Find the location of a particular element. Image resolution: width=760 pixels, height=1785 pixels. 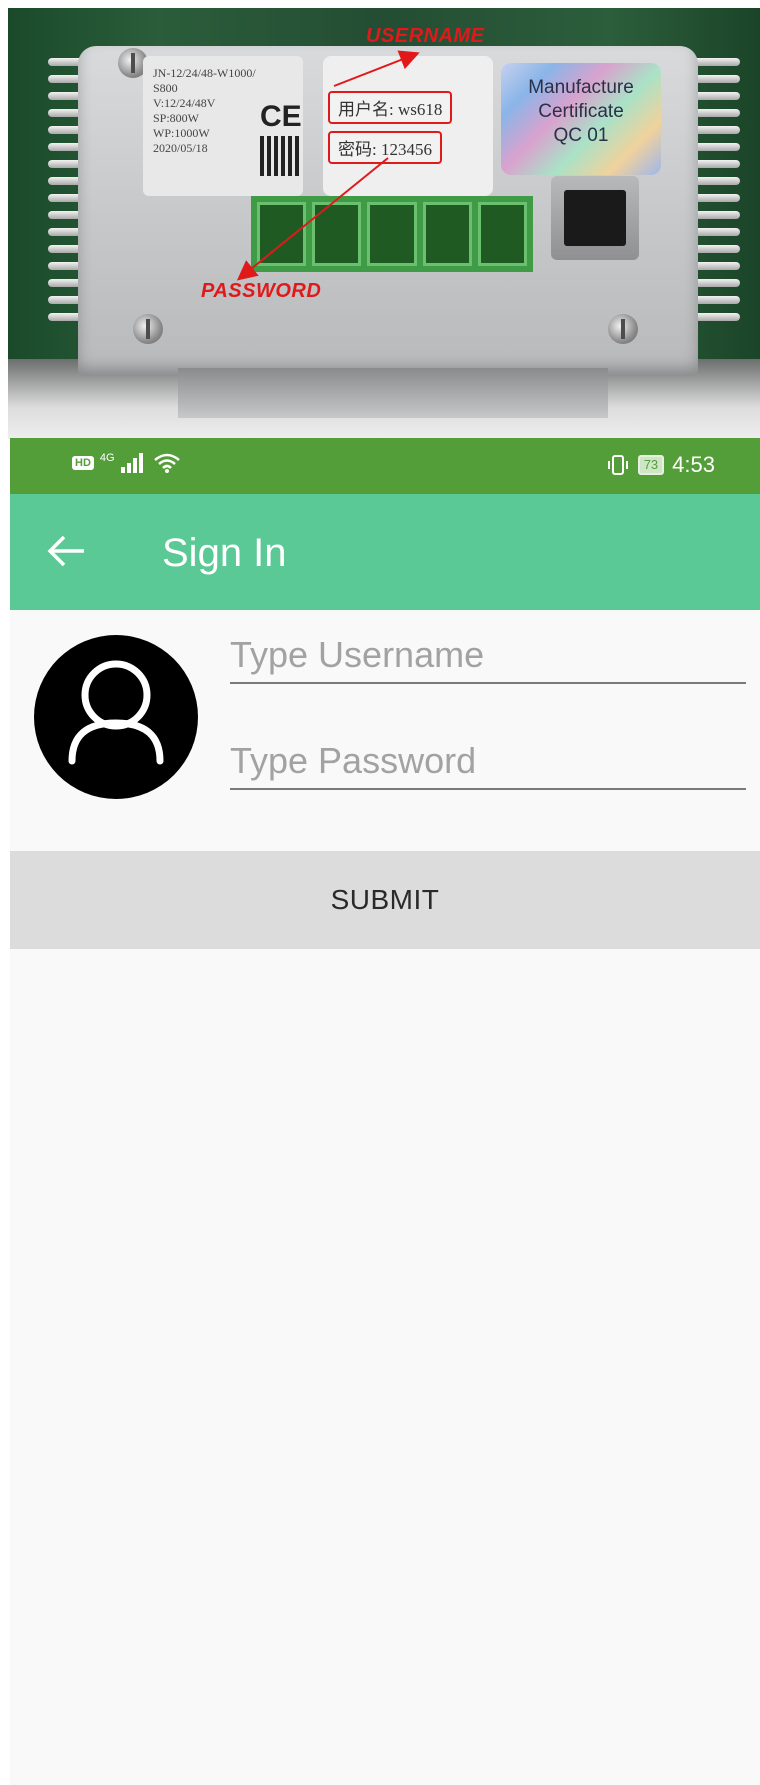

username-input is located at coordinates (488, 656).